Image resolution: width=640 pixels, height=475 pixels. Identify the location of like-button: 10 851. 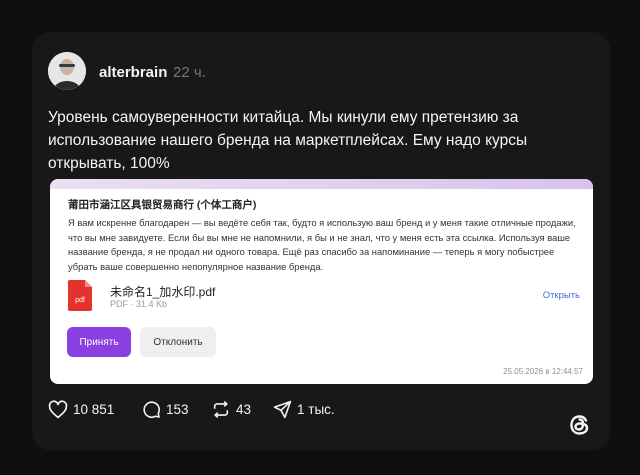
(81, 409).